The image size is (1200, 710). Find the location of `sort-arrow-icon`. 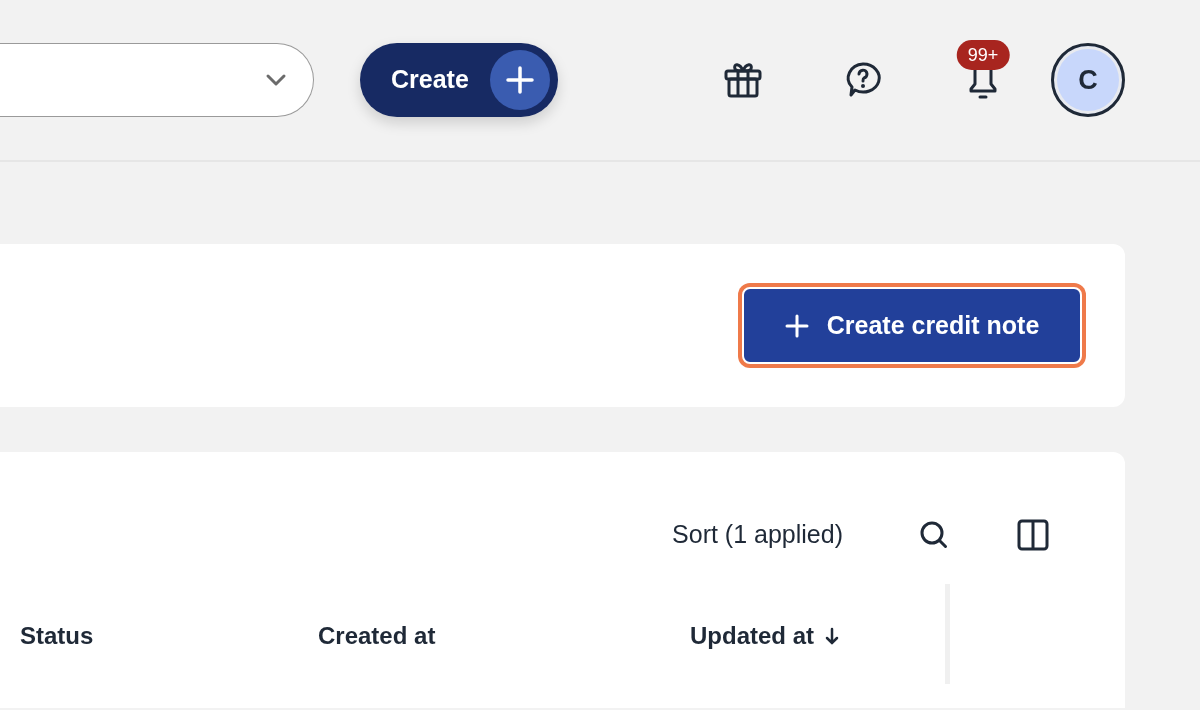

sort-arrow-icon is located at coordinates (832, 636).